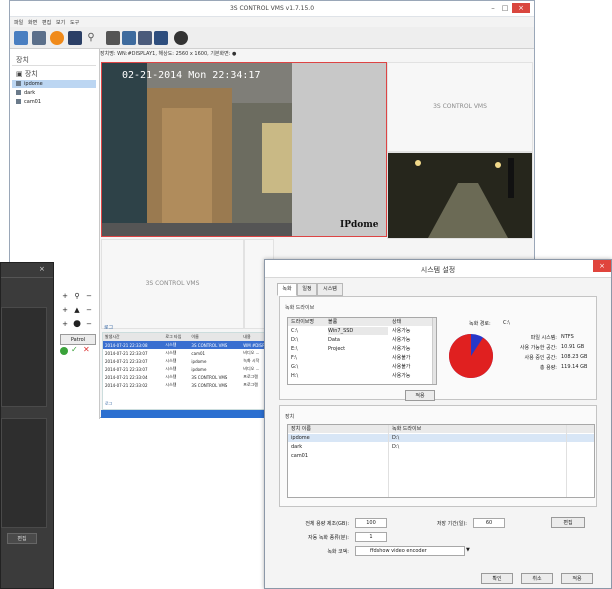 Image resolution: width=612 pixels, height=589 pixels. Describe the element at coordinates (362, 376) in the screenshot. I see `drive-row: H:\ 사용가능` at that location.